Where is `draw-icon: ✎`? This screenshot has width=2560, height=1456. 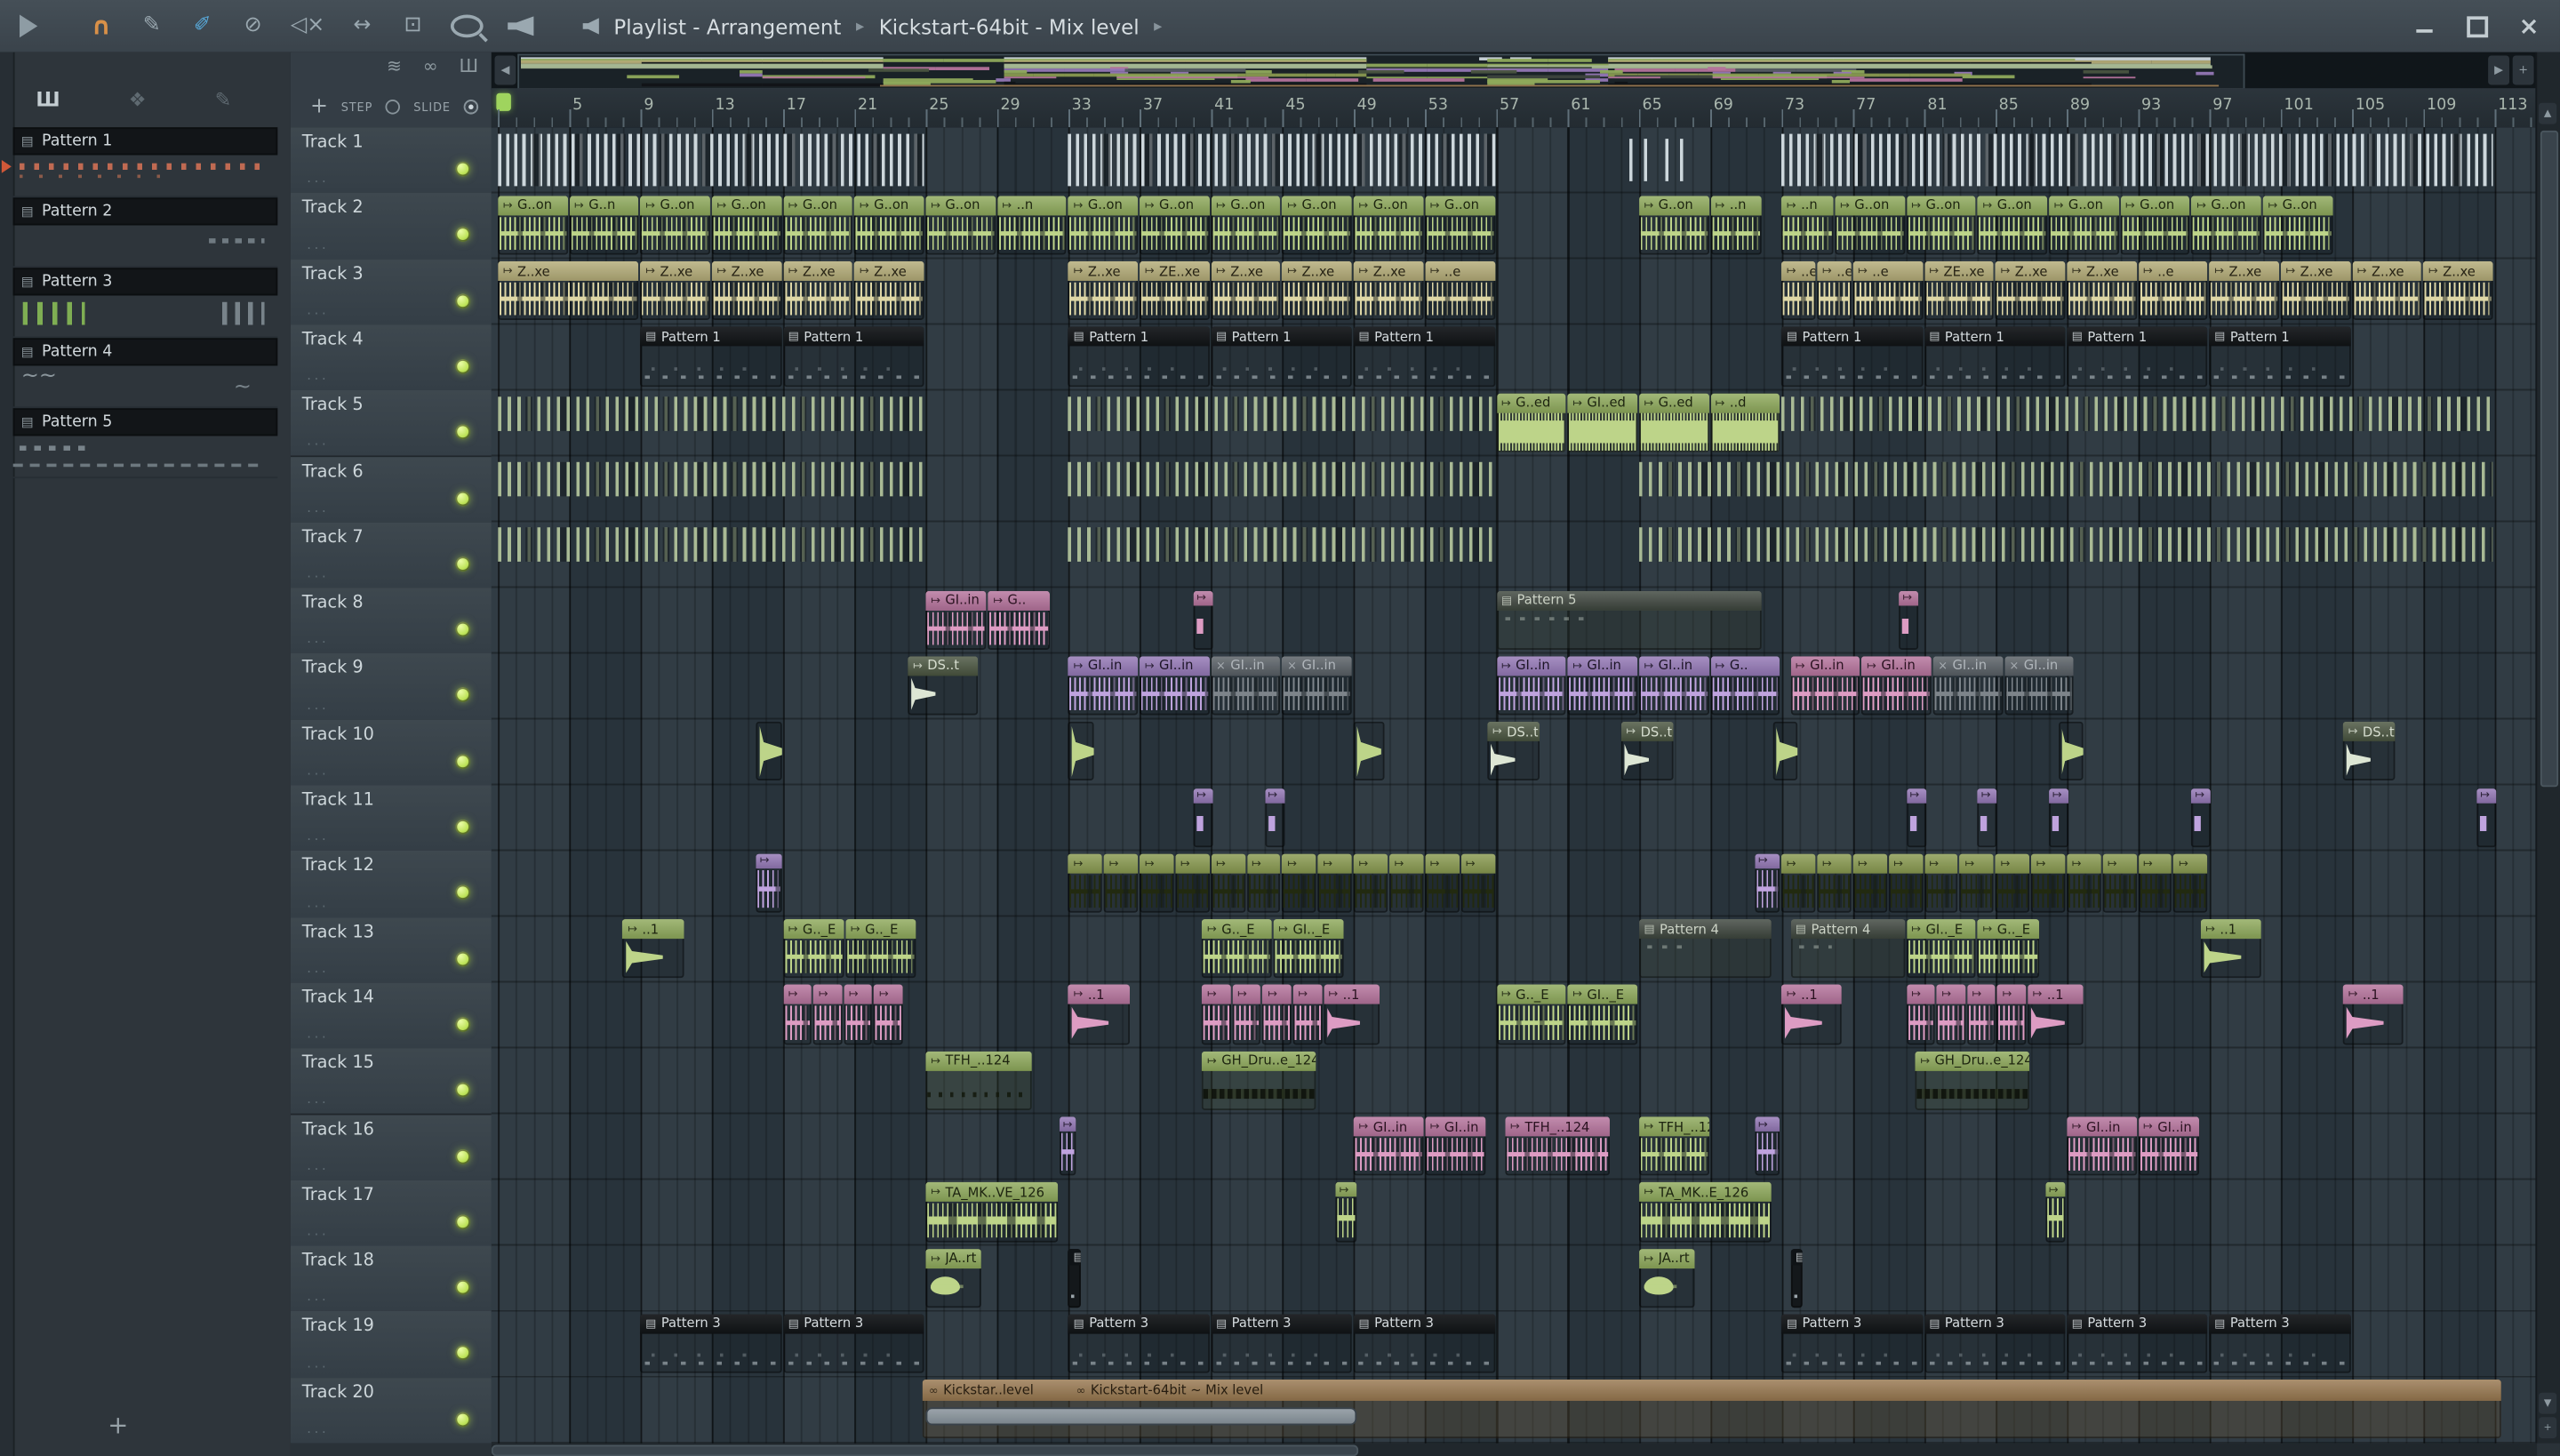
draw-icon: ✎ is located at coordinates (151, 26).